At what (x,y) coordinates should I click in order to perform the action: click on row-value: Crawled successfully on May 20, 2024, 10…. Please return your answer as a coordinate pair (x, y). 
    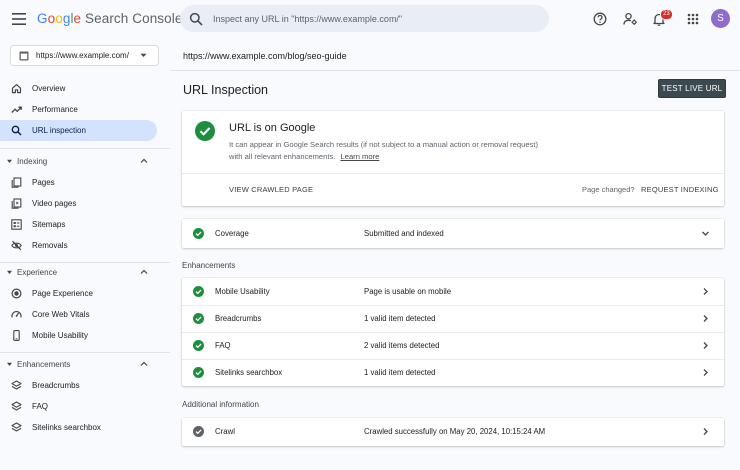
    Looking at the image, I should click on (455, 431).